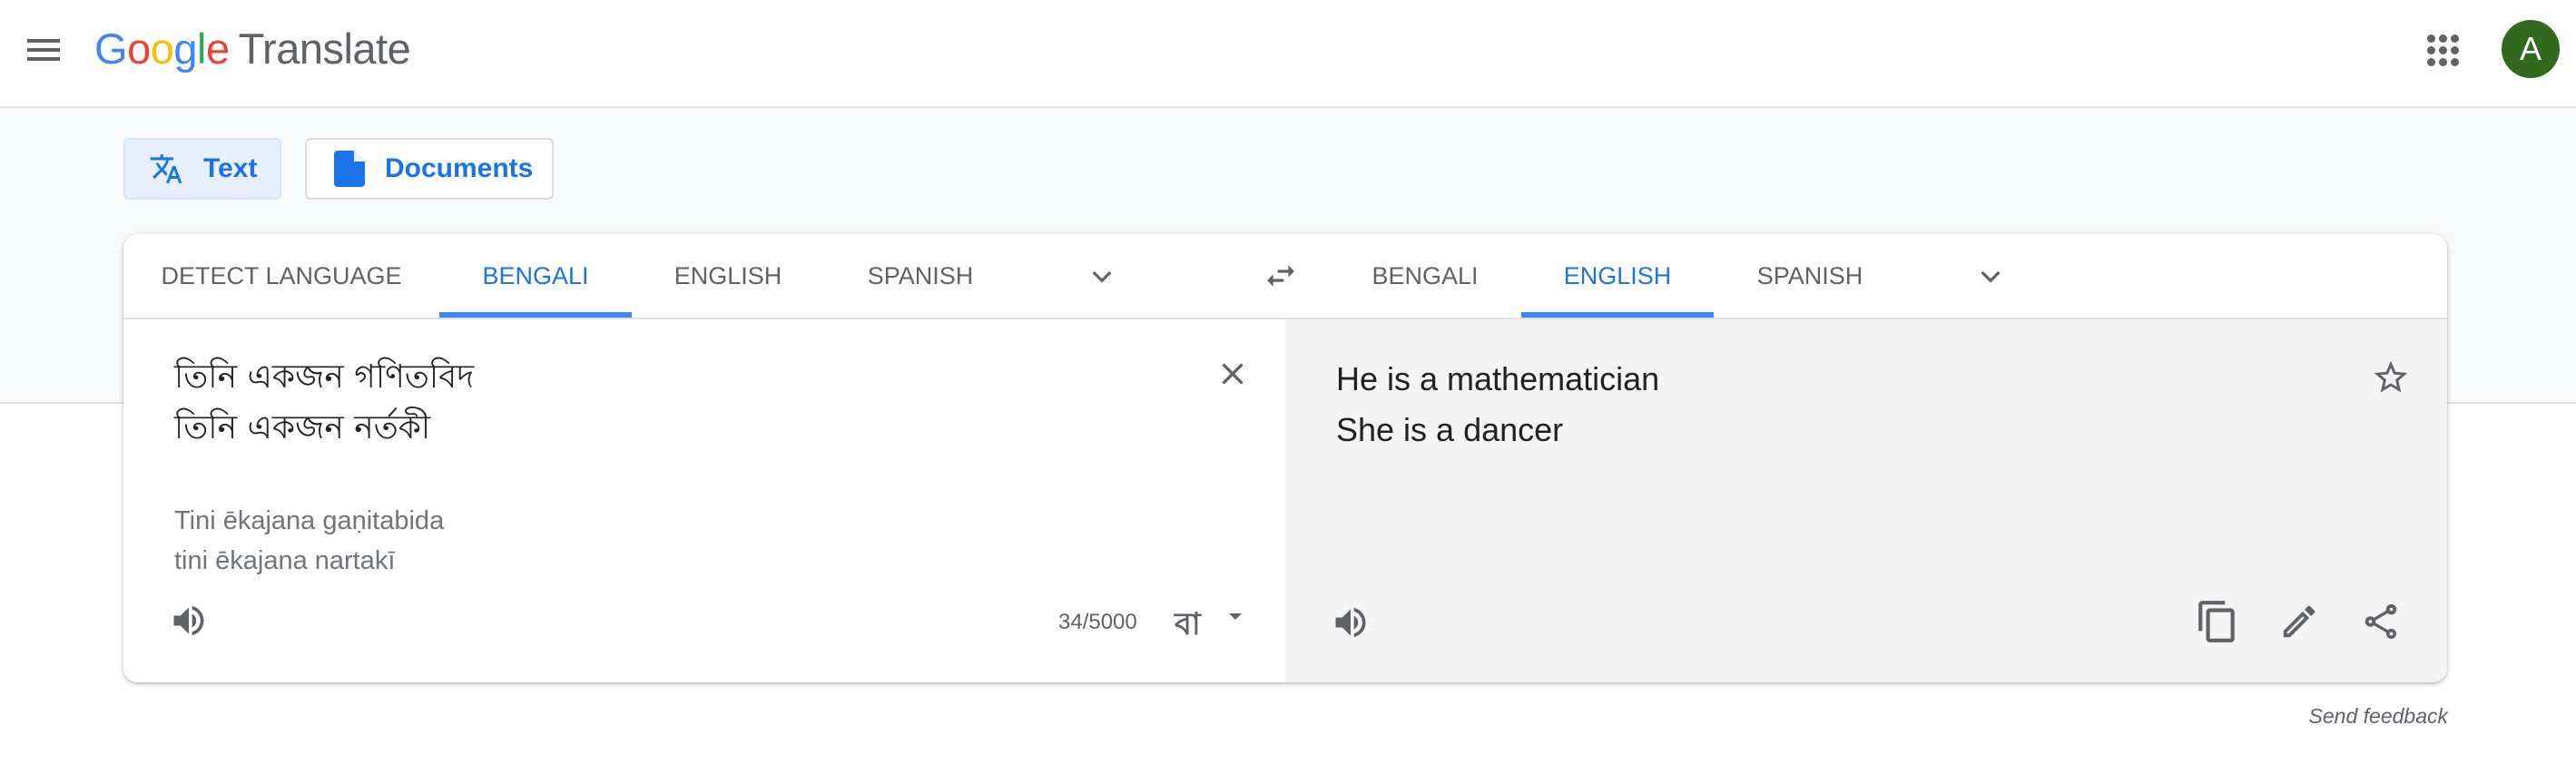 This screenshot has width=2576, height=784. Describe the element at coordinates (1097, 622) in the screenshot. I see `character-count: 34/5000` at that location.